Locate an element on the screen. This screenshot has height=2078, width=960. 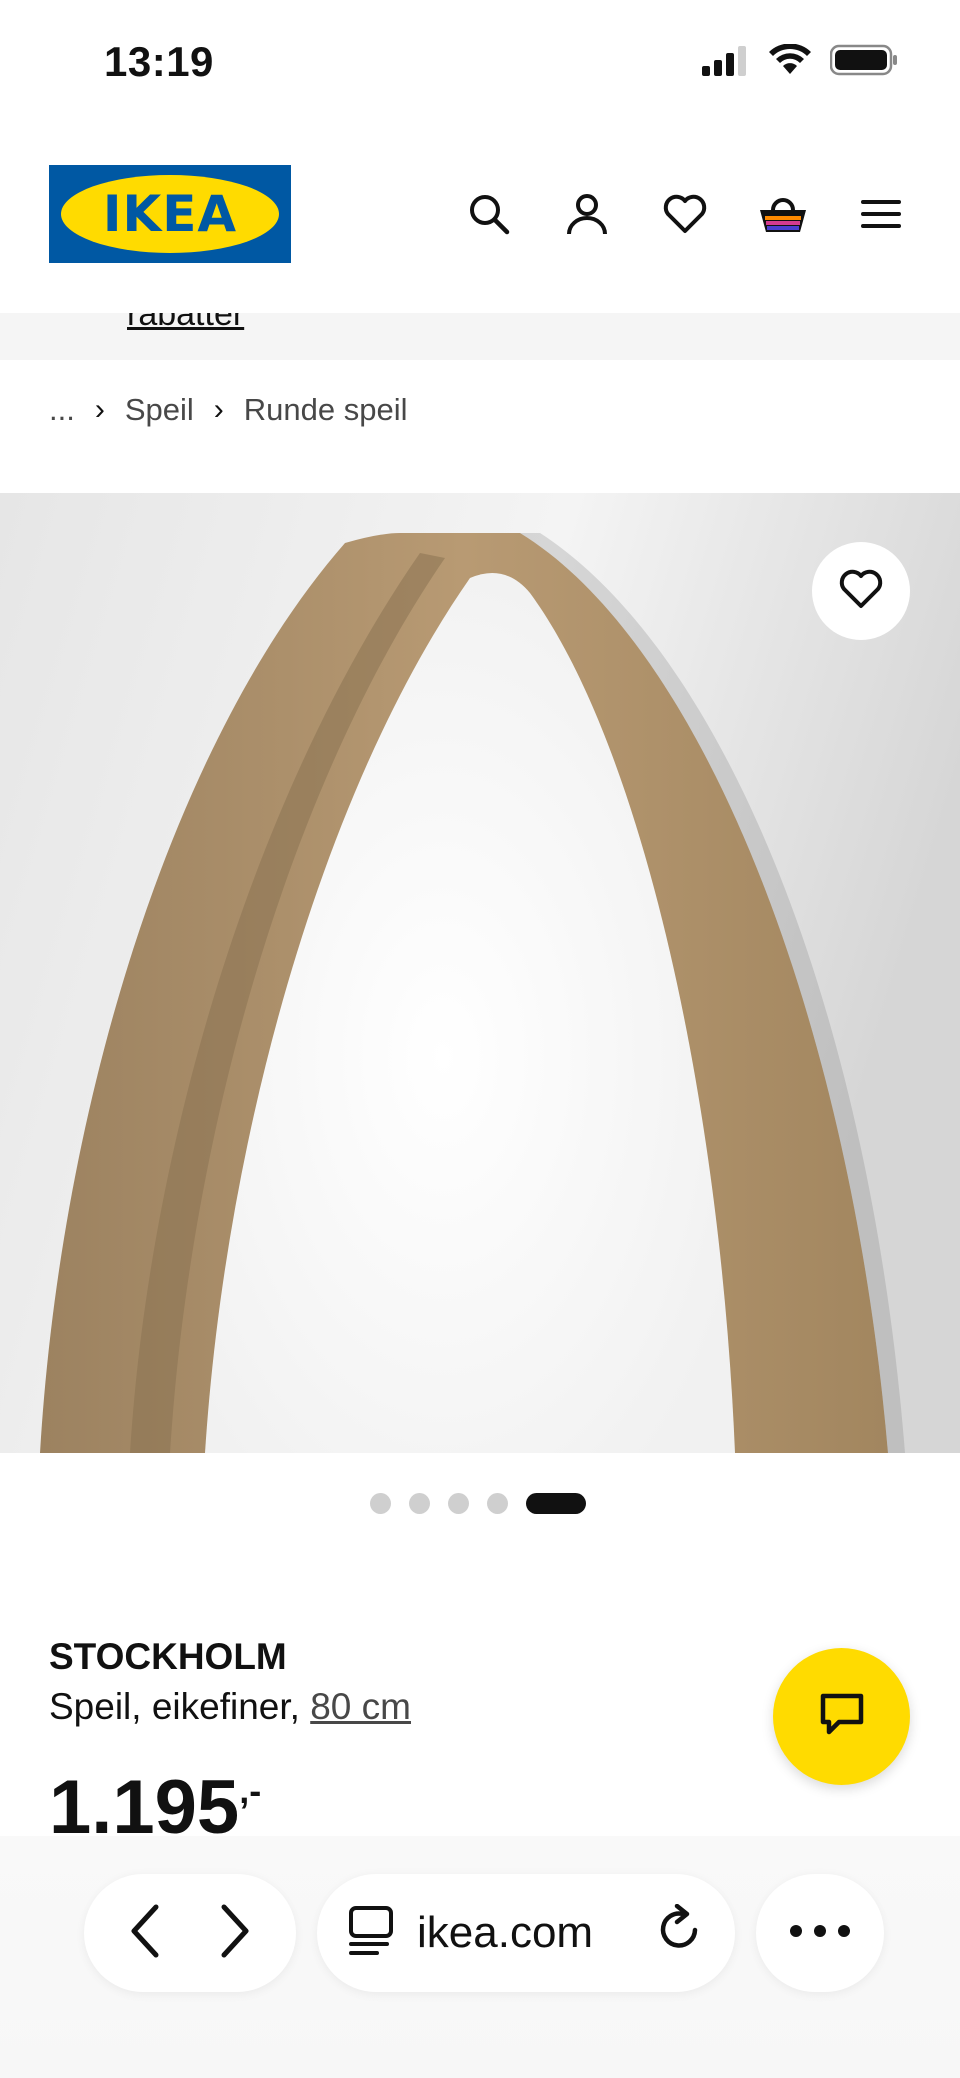
promo-banner: rabatter is located at coordinates (480, 336).